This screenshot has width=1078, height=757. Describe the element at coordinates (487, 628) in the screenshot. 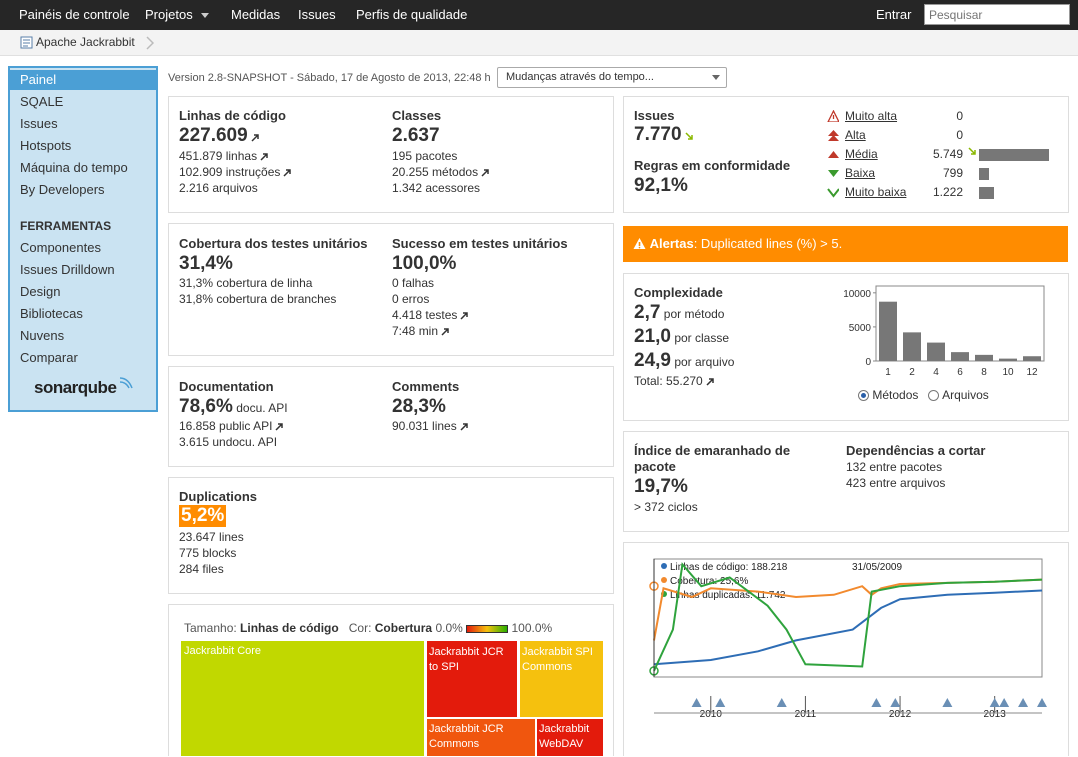

I see `treemap-color-gradient` at that location.